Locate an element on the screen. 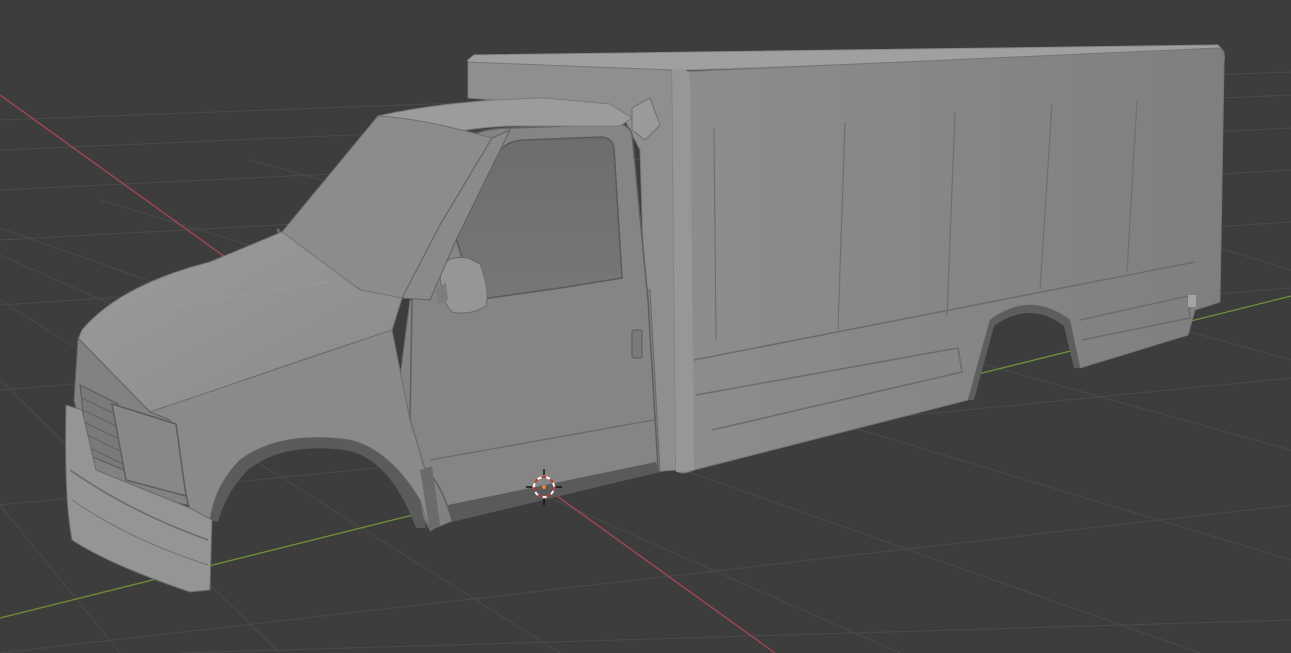 The width and height of the screenshot is (1291, 653). rear-marker-light is located at coordinates (1192, 301).